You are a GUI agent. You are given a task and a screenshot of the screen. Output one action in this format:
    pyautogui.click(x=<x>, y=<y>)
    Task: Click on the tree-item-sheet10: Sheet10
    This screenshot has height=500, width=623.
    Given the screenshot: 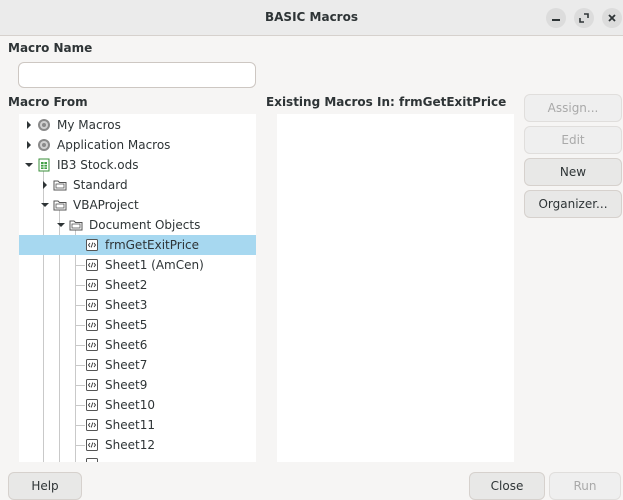 What is the action you would take?
    pyautogui.click(x=137, y=405)
    